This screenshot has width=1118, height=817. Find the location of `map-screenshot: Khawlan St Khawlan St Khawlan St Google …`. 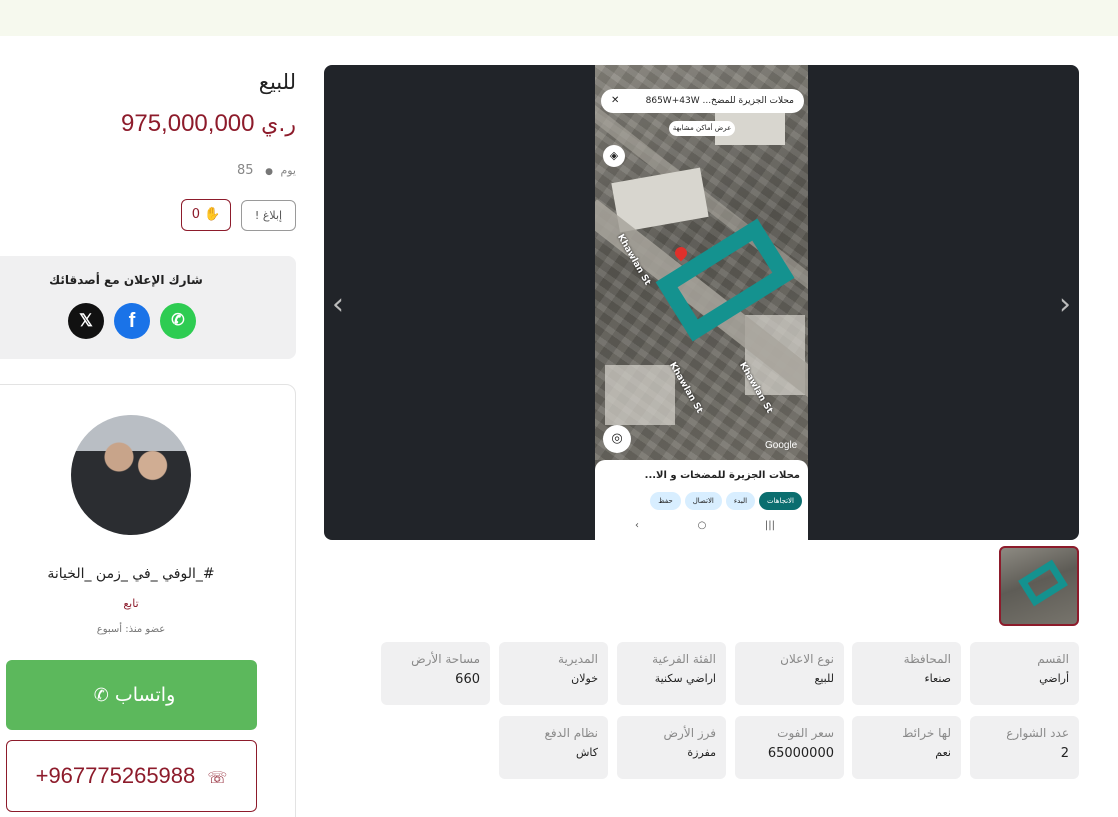

map-screenshot: Khawlan St Khawlan St Khawlan St Google … is located at coordinates (701, 262).